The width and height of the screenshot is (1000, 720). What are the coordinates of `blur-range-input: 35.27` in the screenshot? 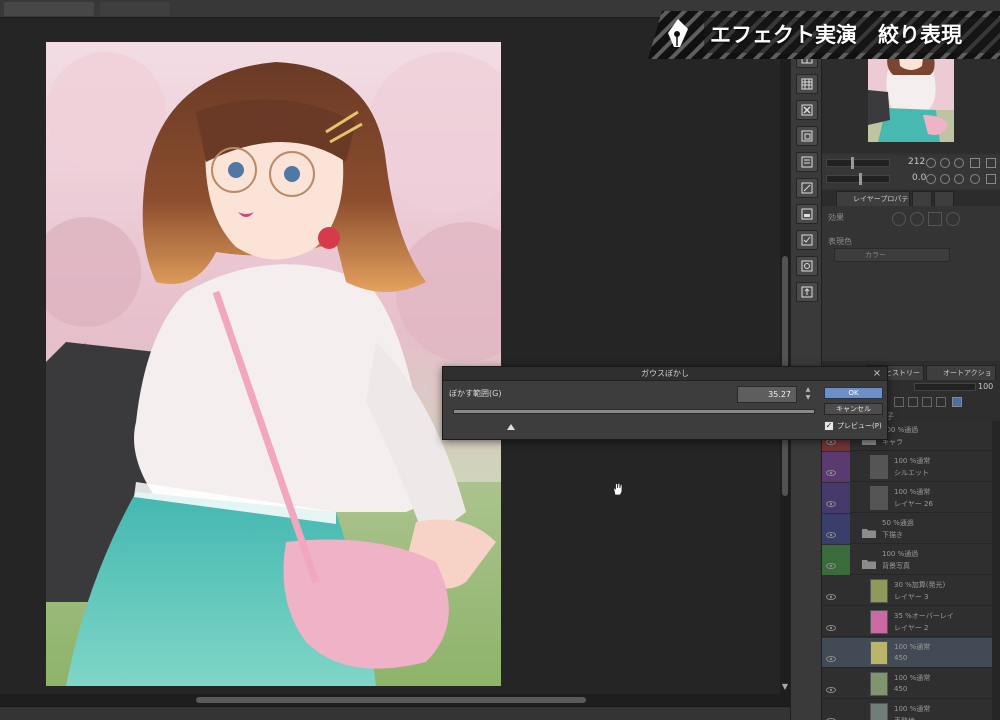 It's located at (767, 394).